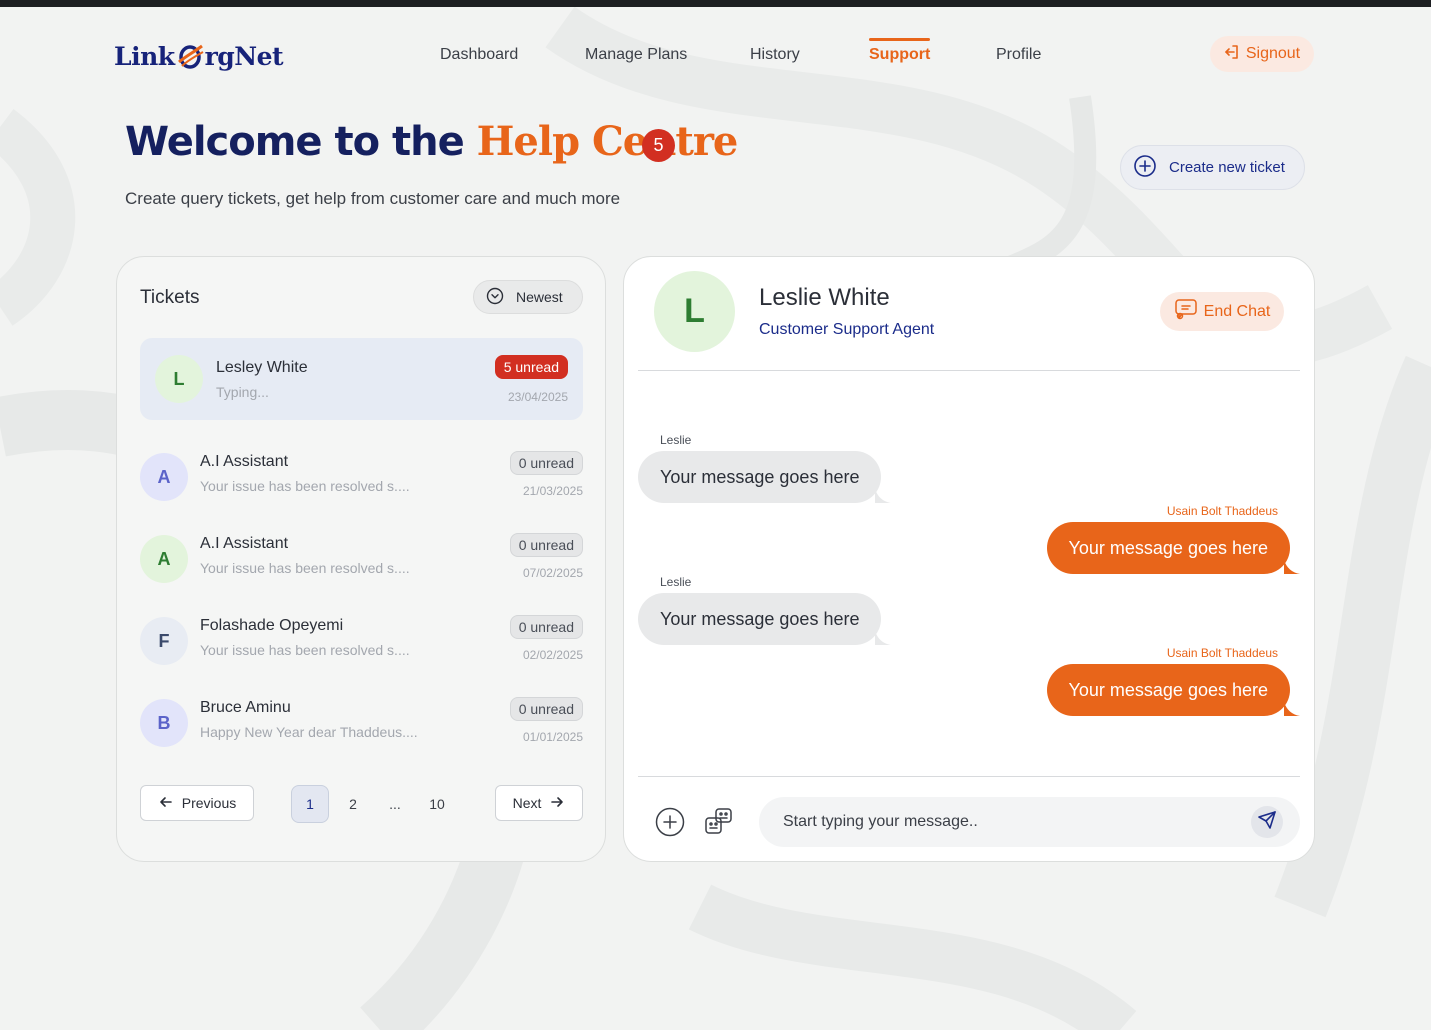 Image resolution: width=1431 pixels, height=1030 pixels. Describe the element at coordinates (775, 55) in the screenshot. I see `nav-item-history: History` at that location.